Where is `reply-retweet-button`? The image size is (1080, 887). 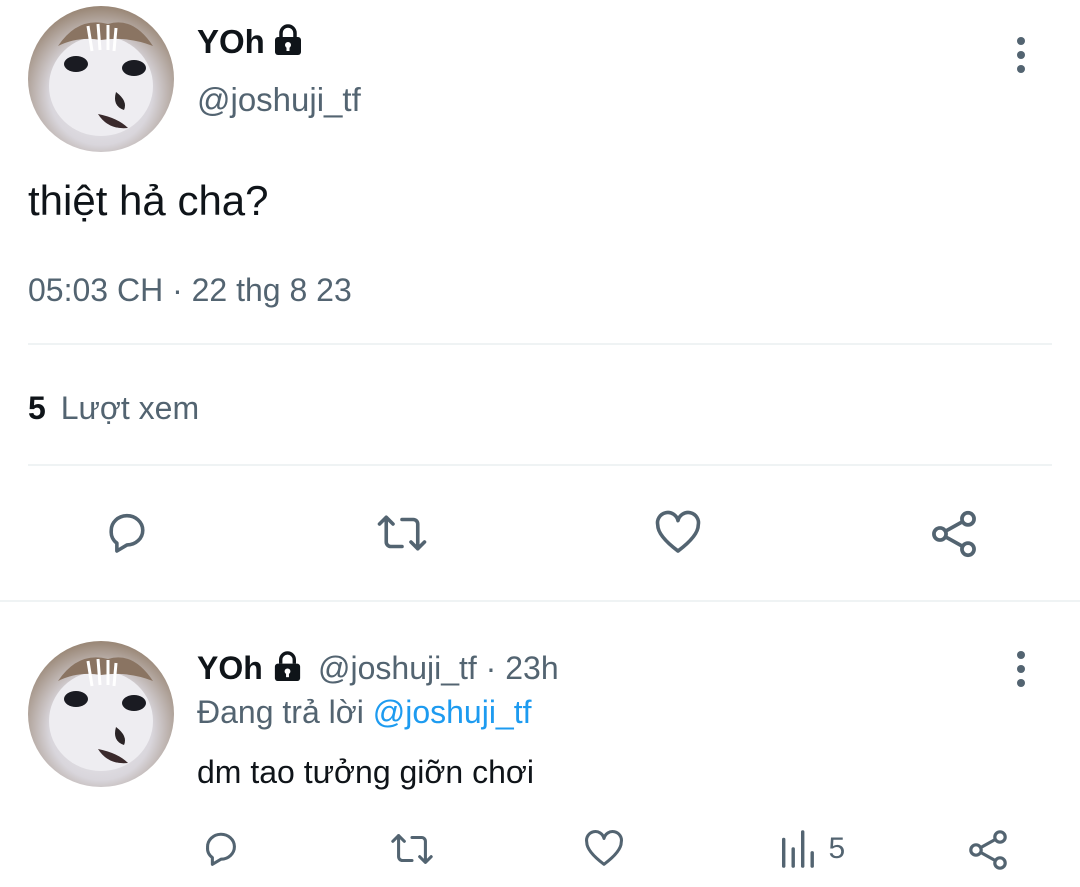
reply-retweet-button is located at coordinates (412, 849).